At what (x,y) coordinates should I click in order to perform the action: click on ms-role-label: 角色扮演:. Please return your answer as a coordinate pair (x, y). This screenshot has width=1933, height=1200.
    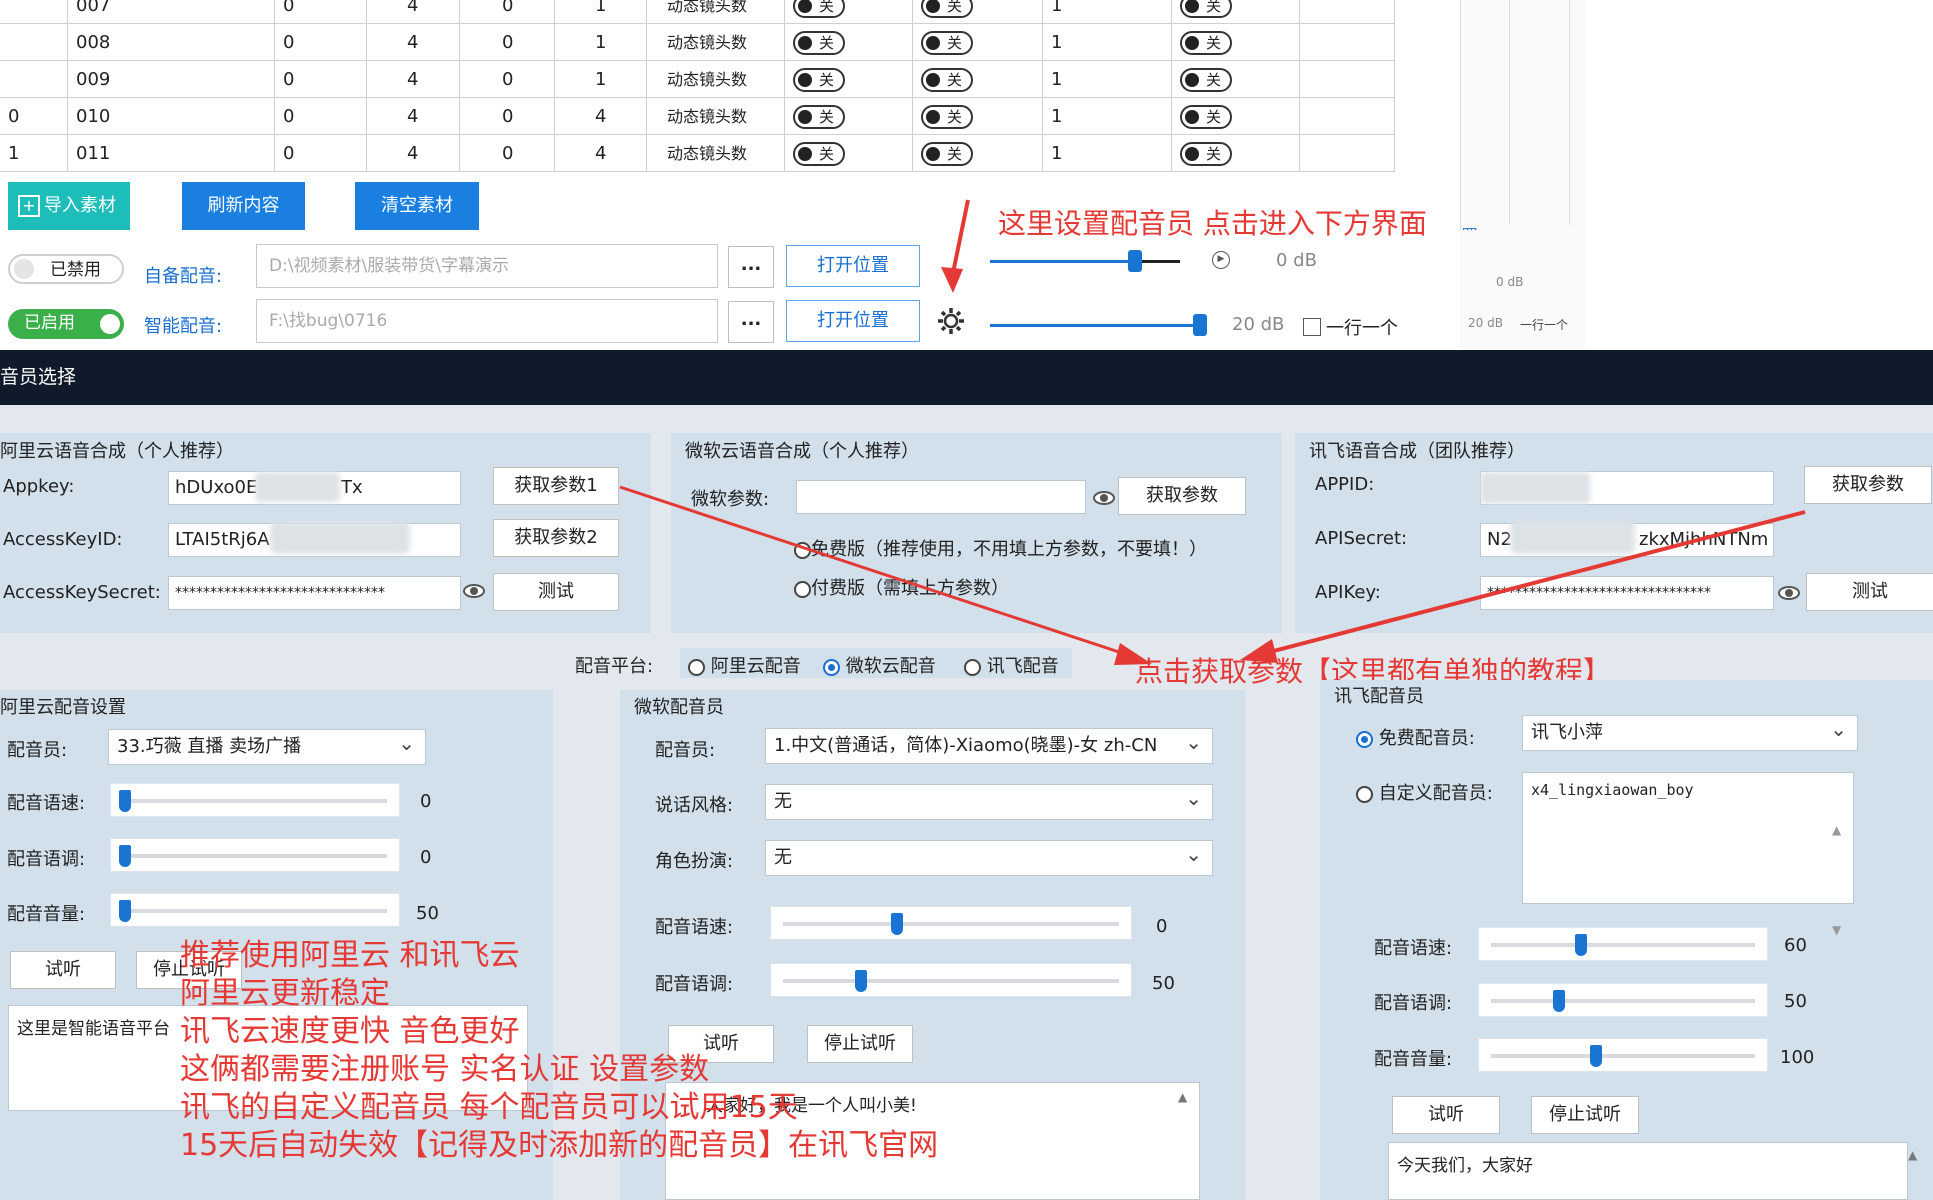
    Looking at the image, I should click on (694, 861).